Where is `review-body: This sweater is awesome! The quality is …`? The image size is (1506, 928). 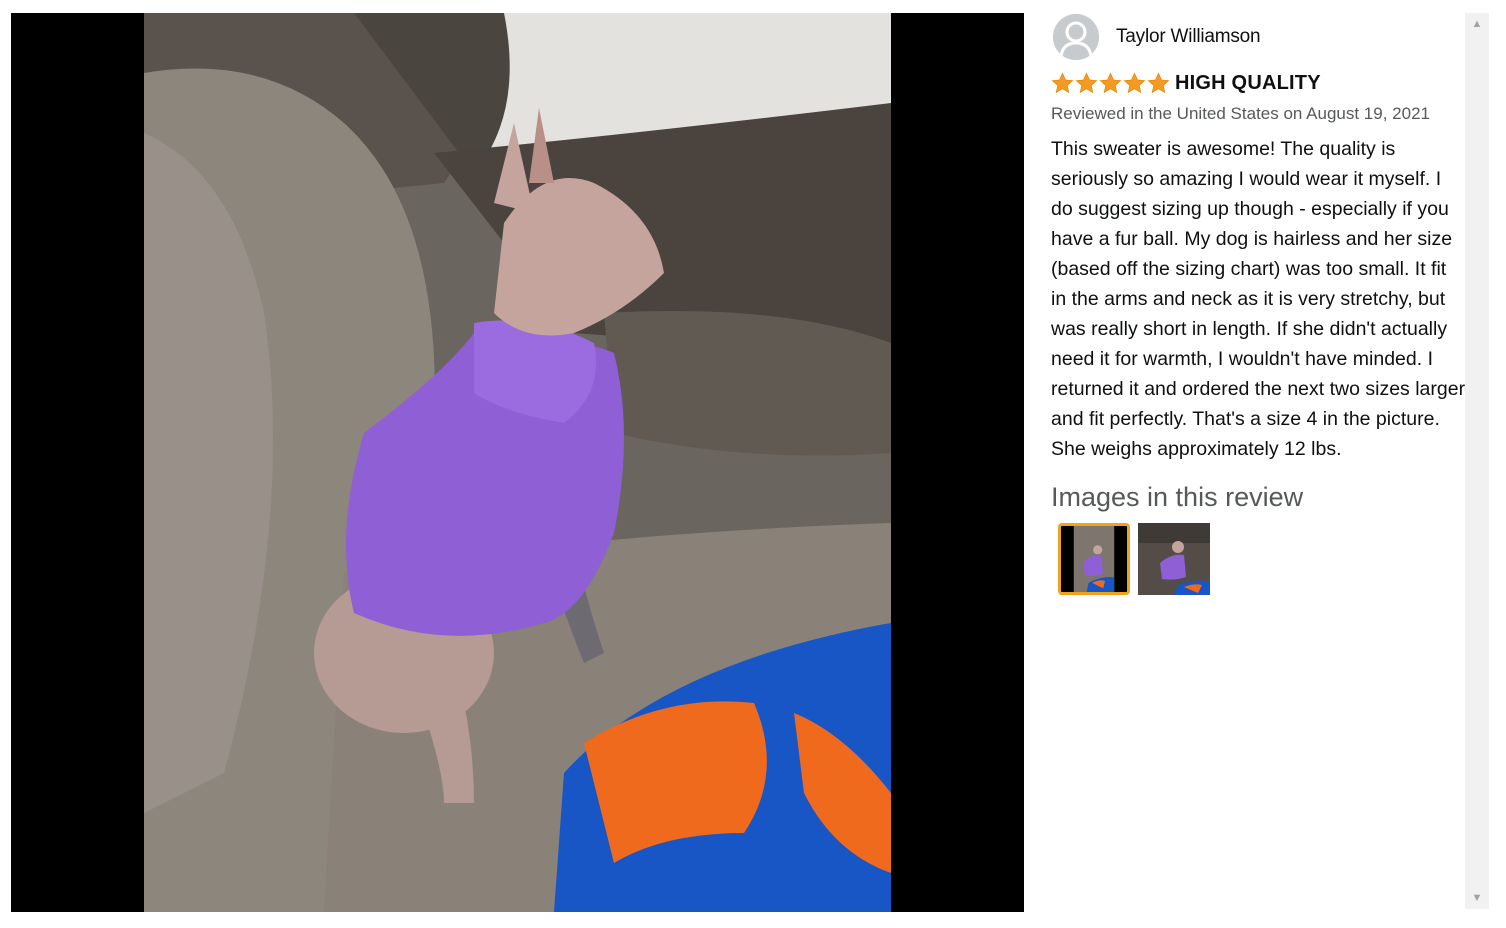
review-body: This sweater is awesome! The quality is … is located at coordinates (1258, 299).